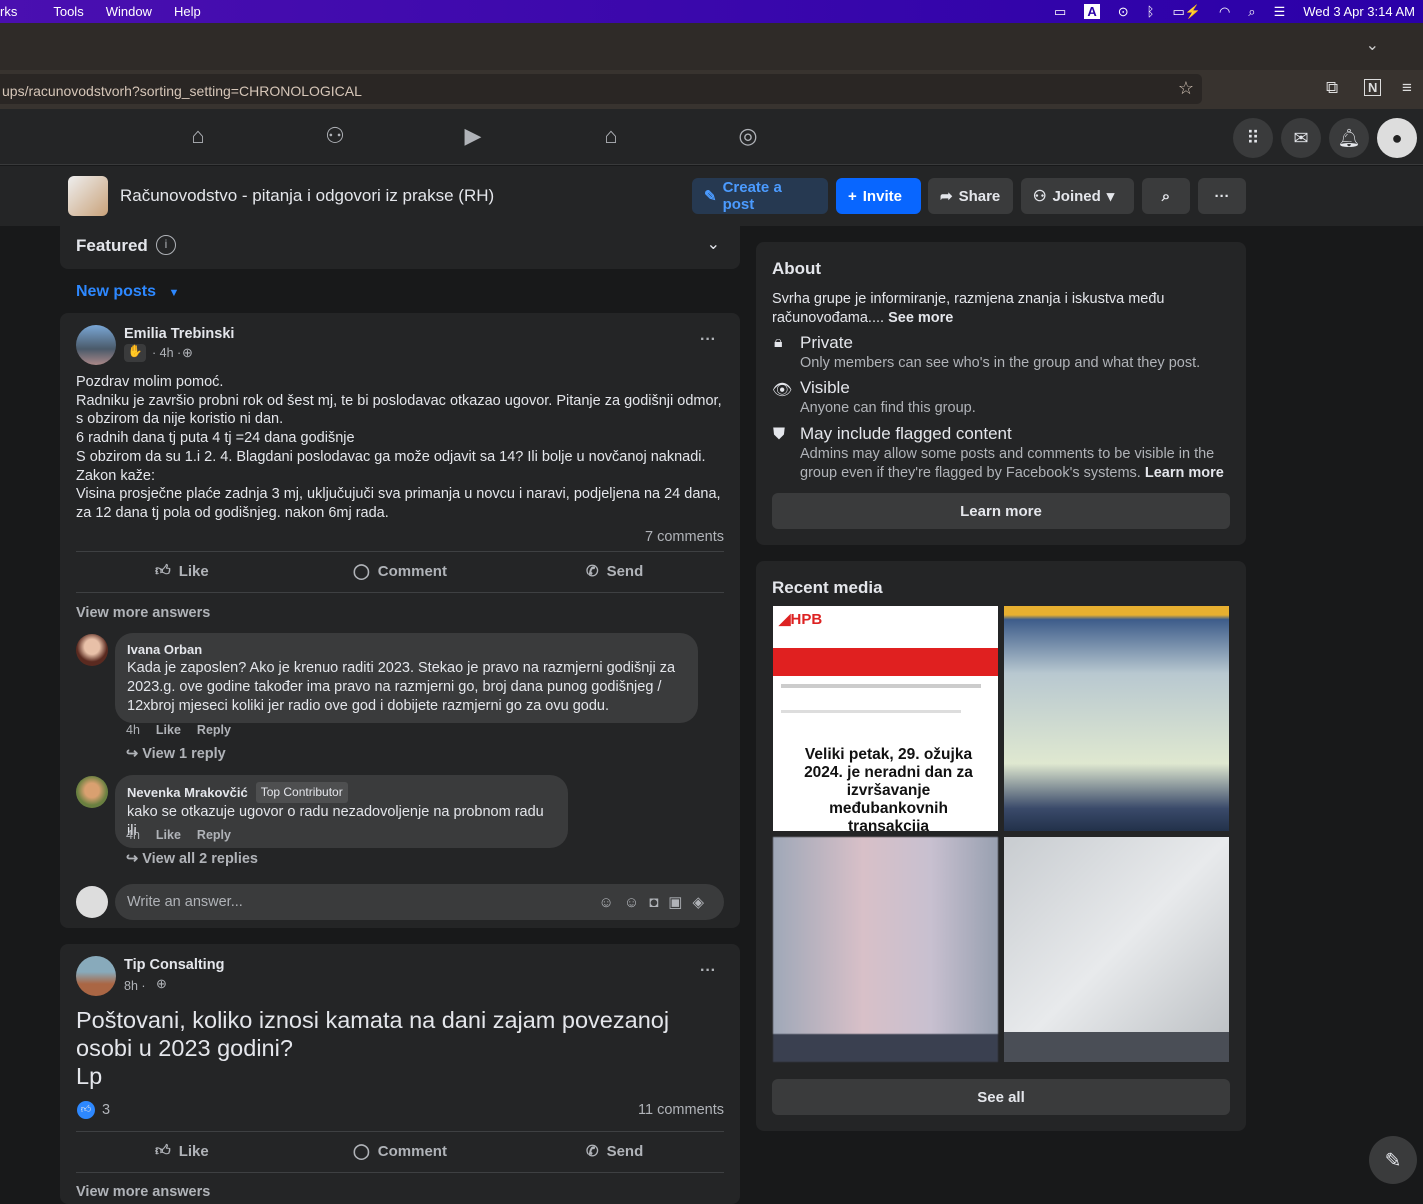 The height and width of the screenshot is (1204, 1423). Describe the element at coordinates (166, 353) in the screenshot. I see `post-time: · 4h ·` at that location.